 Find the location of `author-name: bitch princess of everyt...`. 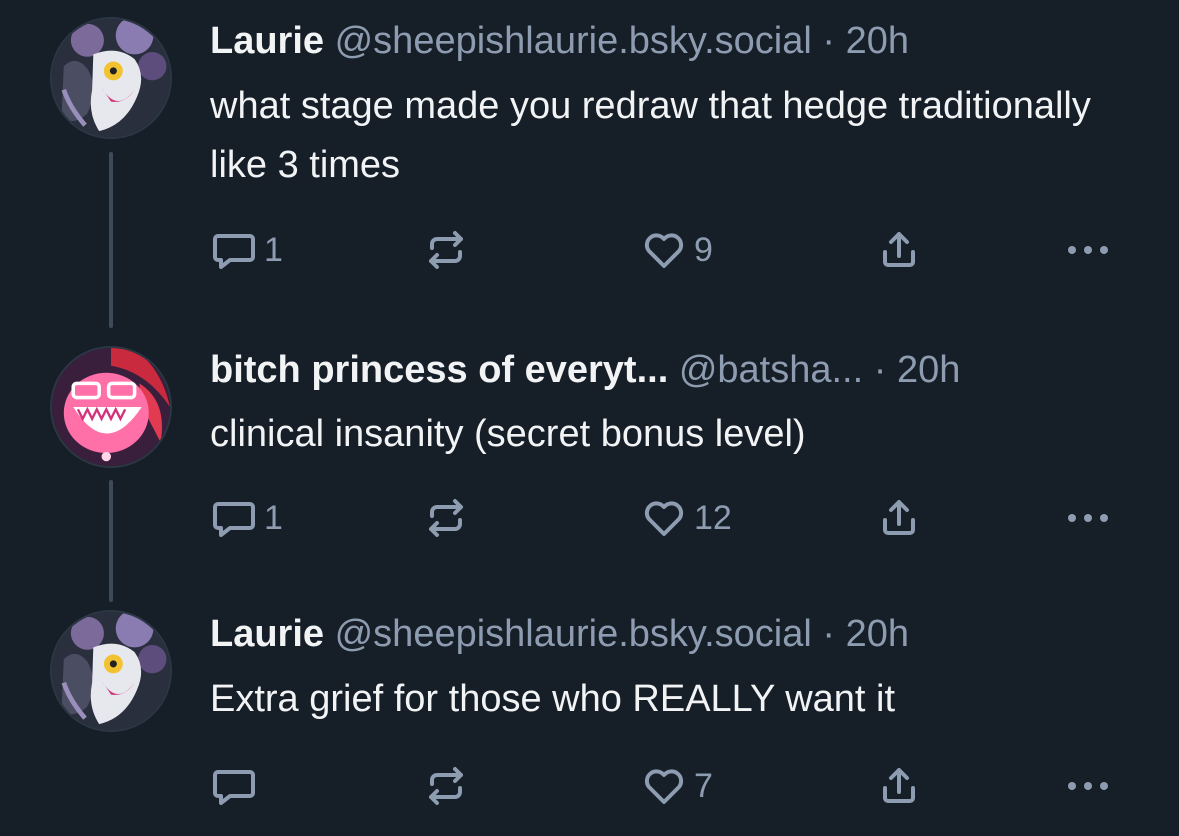

author-name: bitch princess of everyt... is located at coordinates (439, 370).